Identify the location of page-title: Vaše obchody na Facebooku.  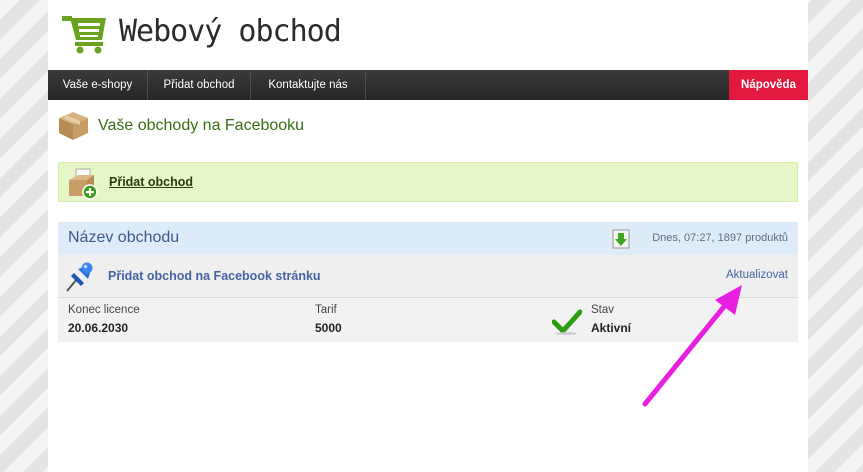
(201, 125).